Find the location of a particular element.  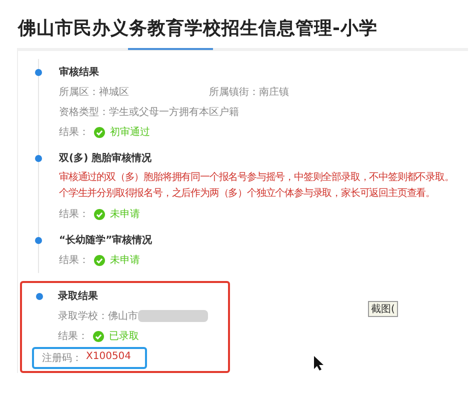

field-text: 录取学校：佛山市 is located at coordinates (98, 316).